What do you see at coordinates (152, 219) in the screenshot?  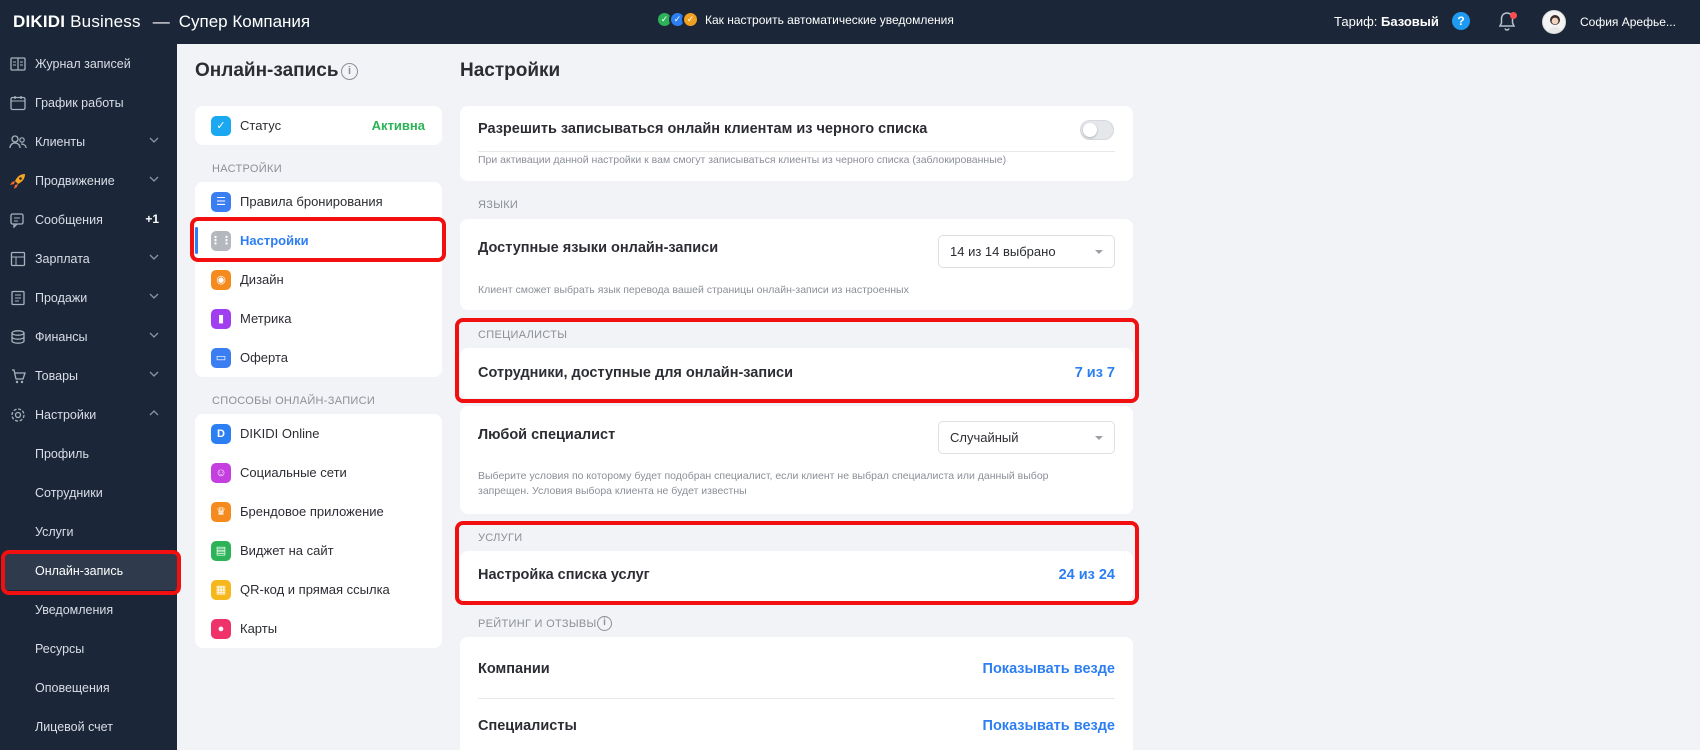 I see `messages-badge: +1` at bounding box center [152, 219].